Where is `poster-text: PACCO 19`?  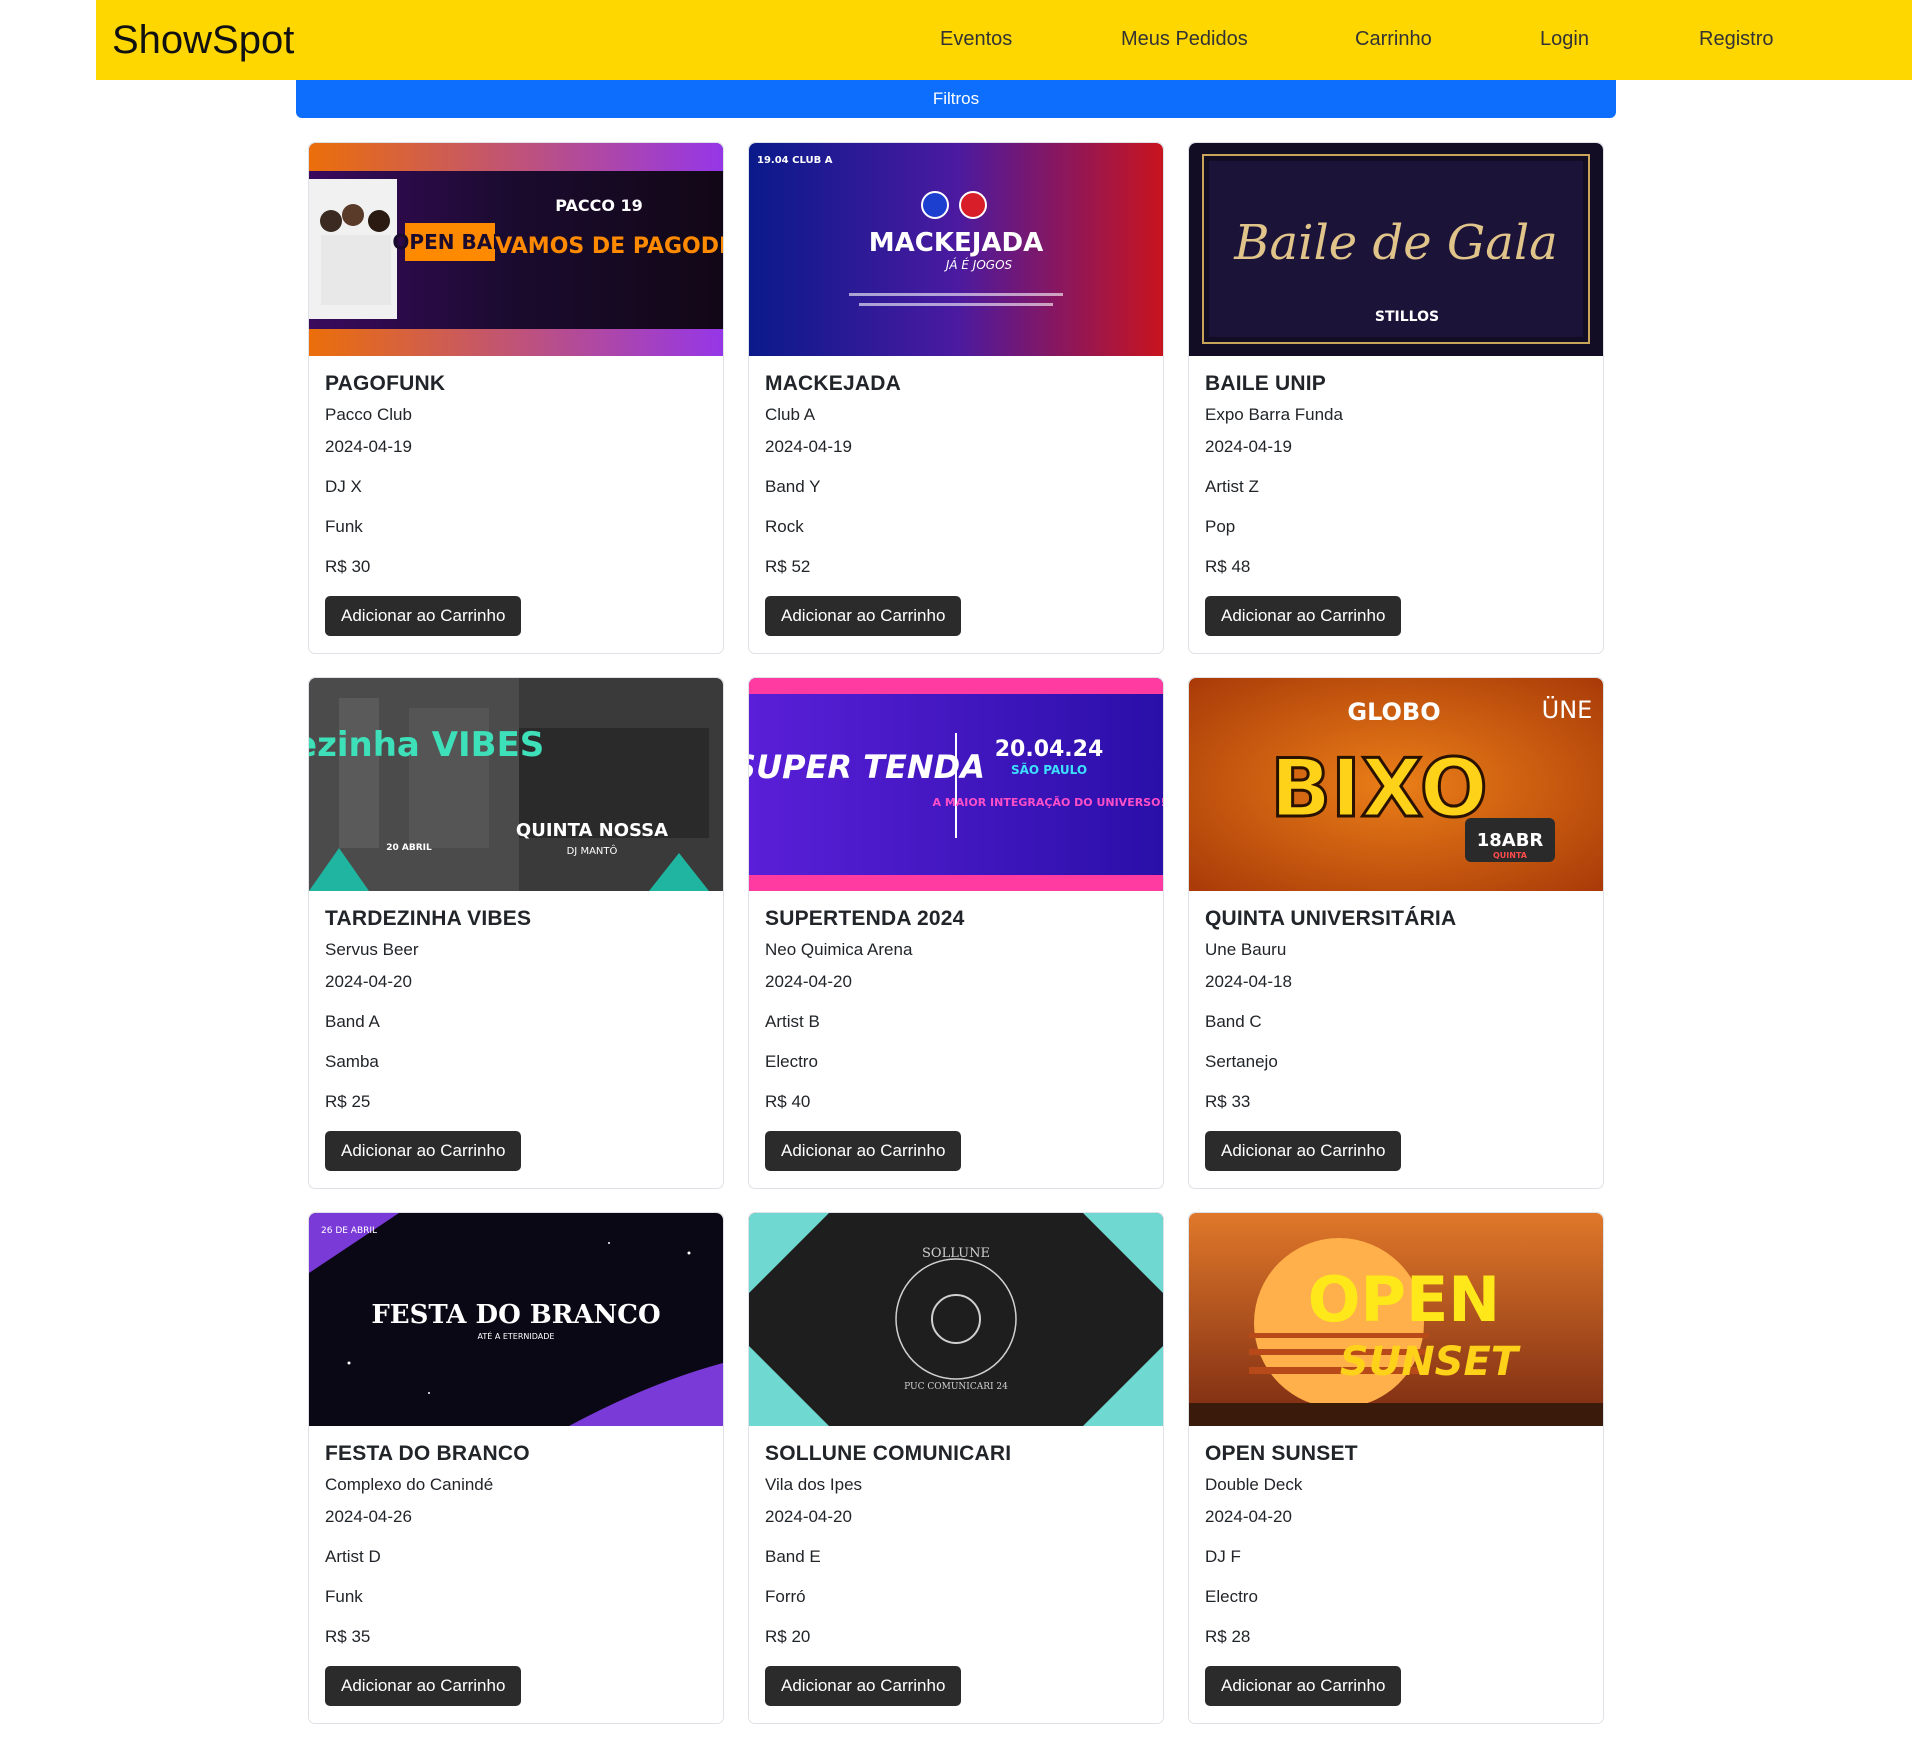
poster-text: PACCO 19 is located at coordinates (599, 205).